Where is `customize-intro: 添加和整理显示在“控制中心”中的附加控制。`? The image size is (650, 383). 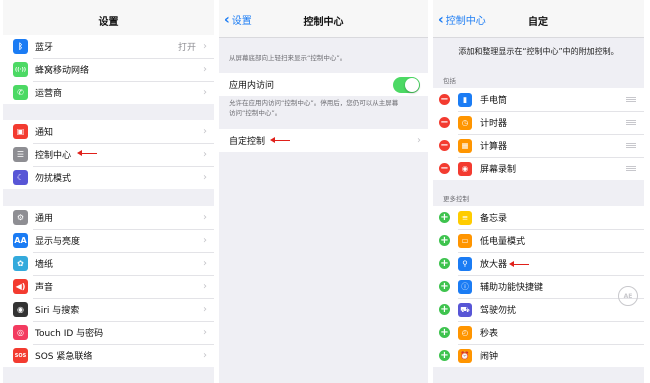
customize-intro: 添加和整理显示在“控制中心”中的附加控制。 is located at coordinates (538, 51).